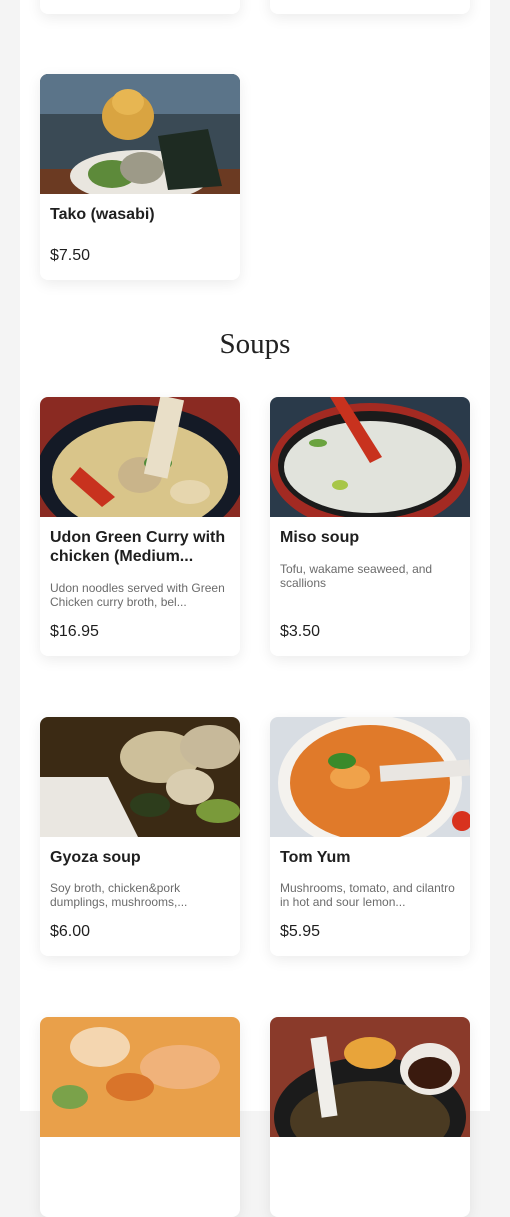  What do you see at coordinates (300, 931) in the screenshot?
I see `item-price: $5.95` at bounding box center [300, 931].